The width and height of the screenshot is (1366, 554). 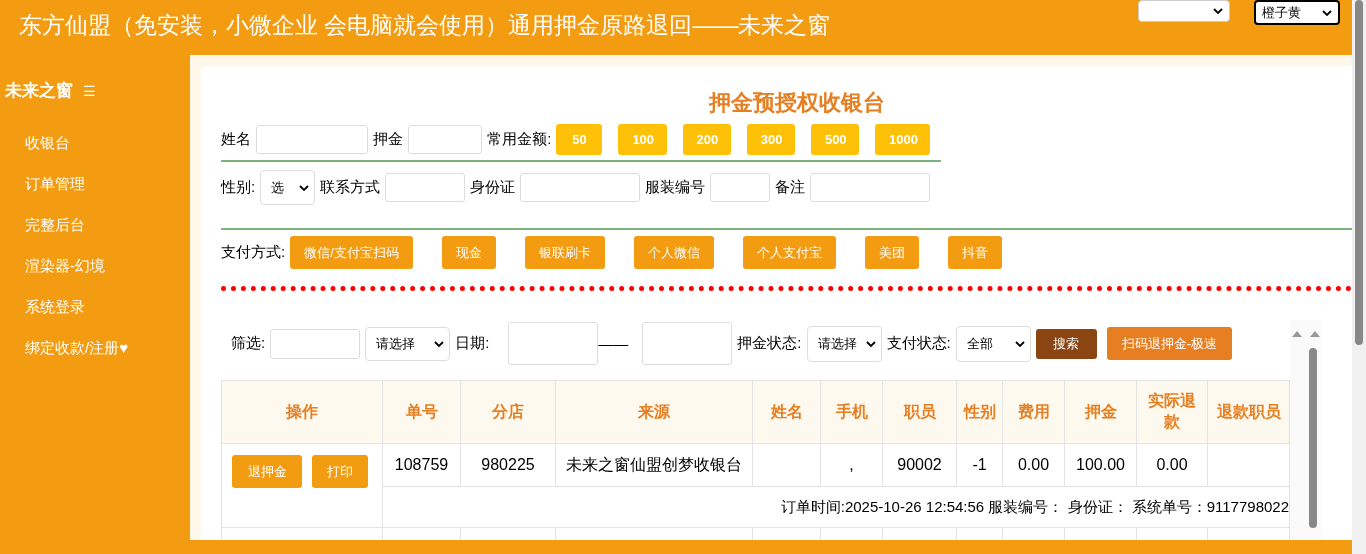 What do you see at coordinates (468, 252) in the screenshot?
I see `payment-button: 现金` at bounding box center [468, 252].